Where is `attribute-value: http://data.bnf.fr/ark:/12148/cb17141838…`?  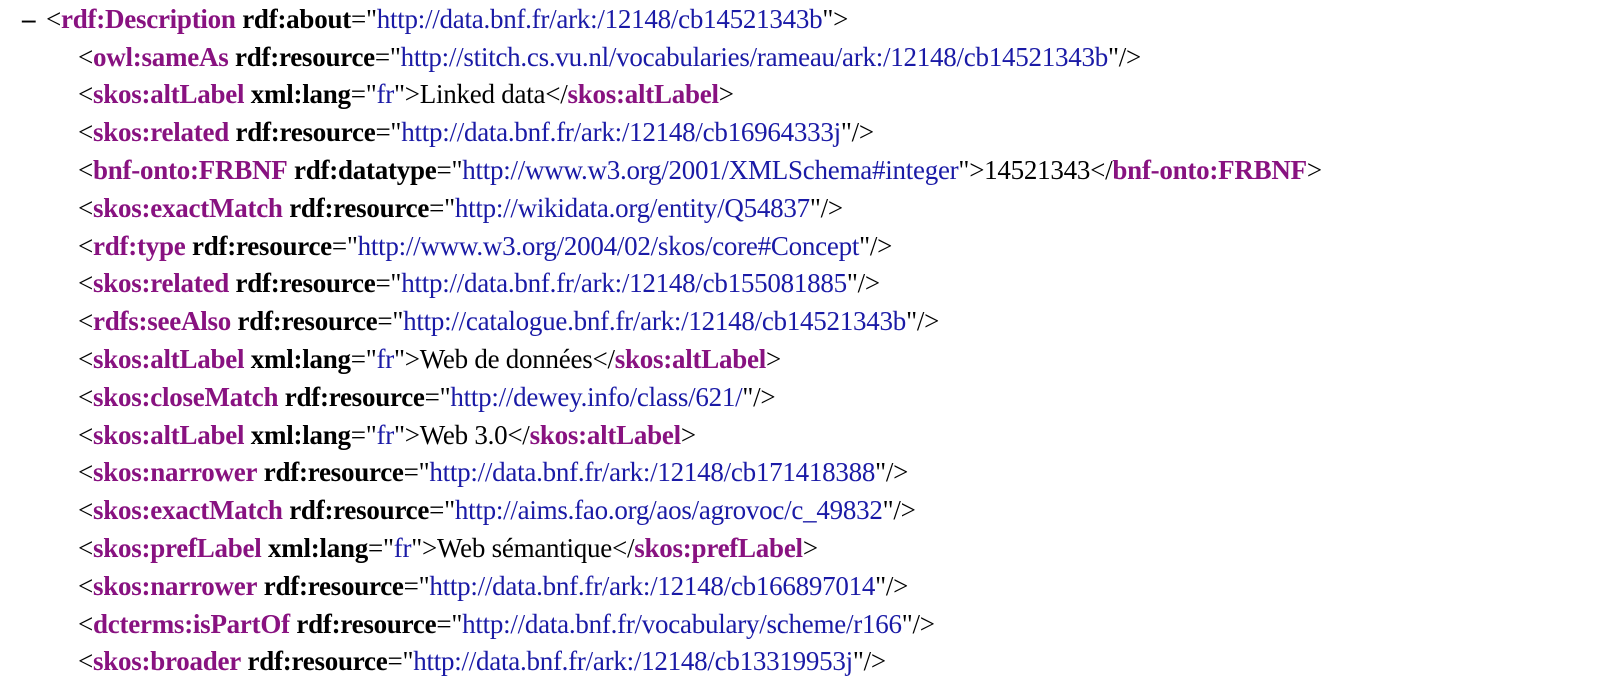 attribute-value: http://data.bnf.fr/ark:/12148/cb17141838… is located at coordinates (652, 472).